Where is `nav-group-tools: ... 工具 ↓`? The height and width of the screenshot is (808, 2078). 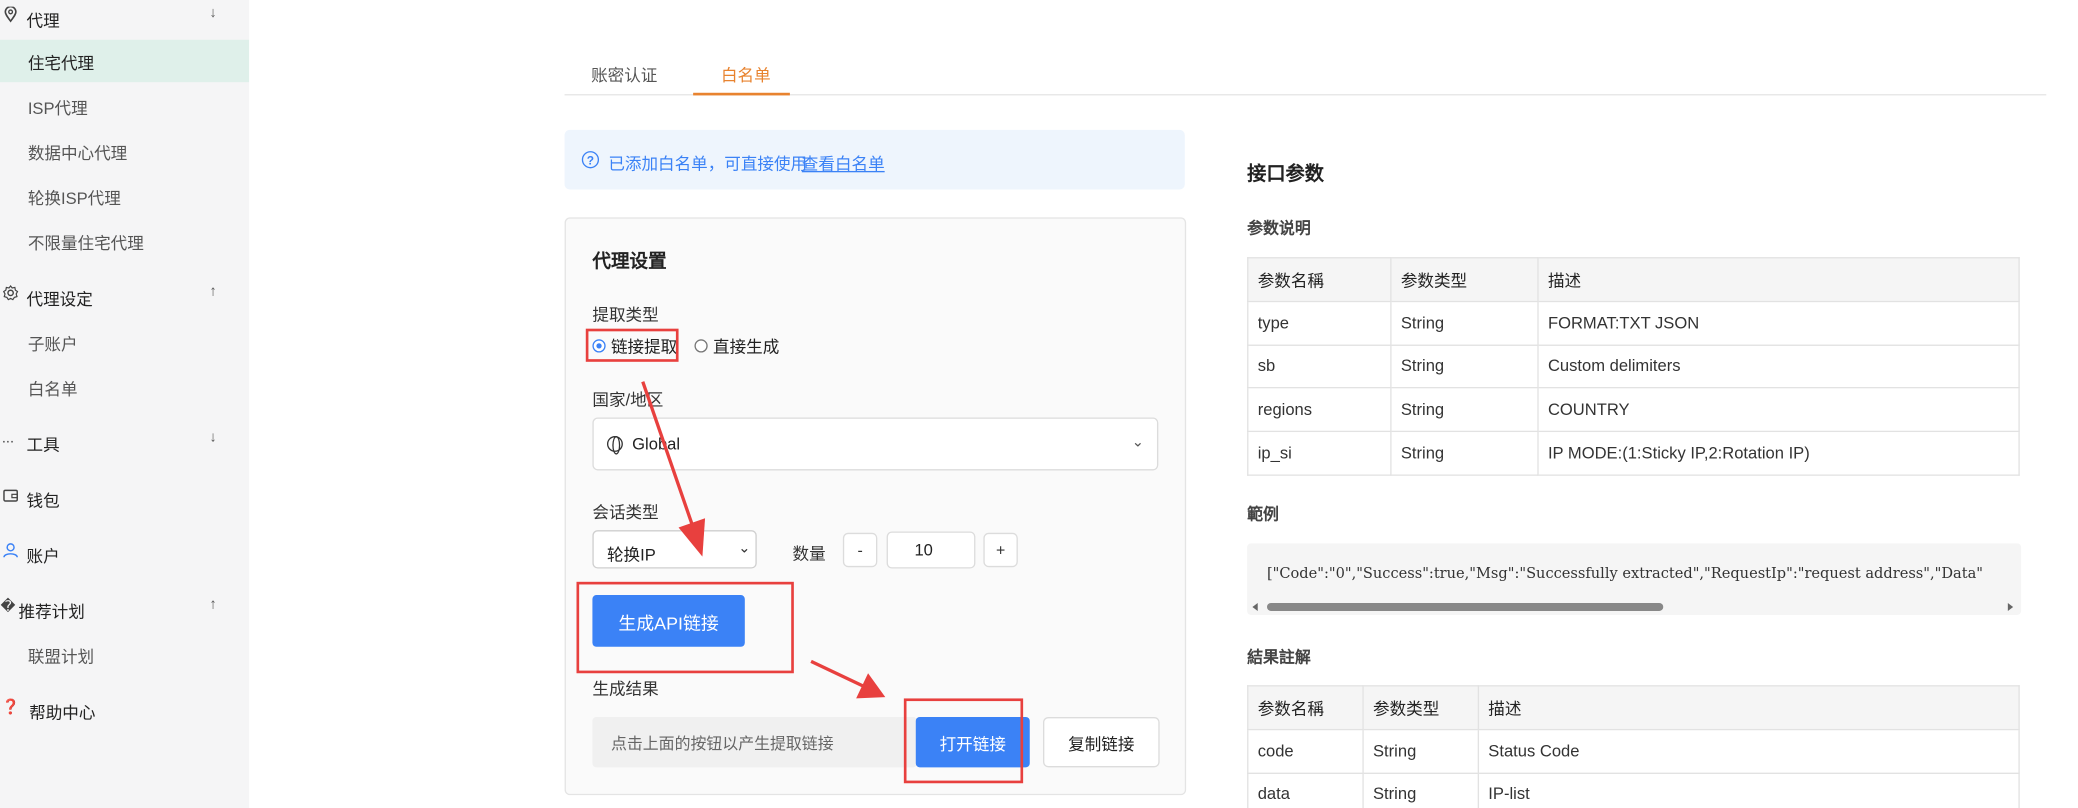
nav-group-tools: ... 工具 ↓ is located at coordinates (124, 441).